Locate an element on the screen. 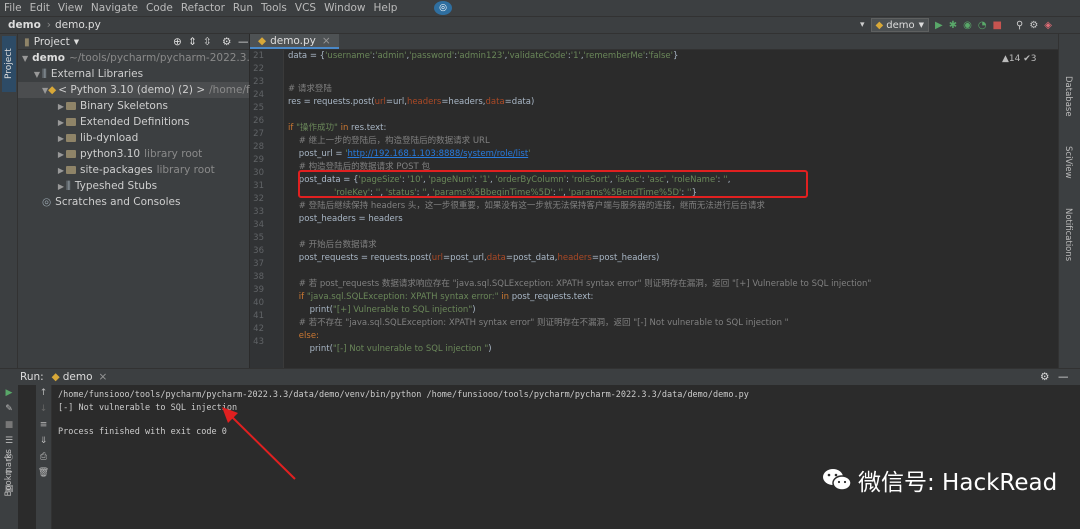  watermark: 微信号: HackRead is located at coordinates (939, 480).